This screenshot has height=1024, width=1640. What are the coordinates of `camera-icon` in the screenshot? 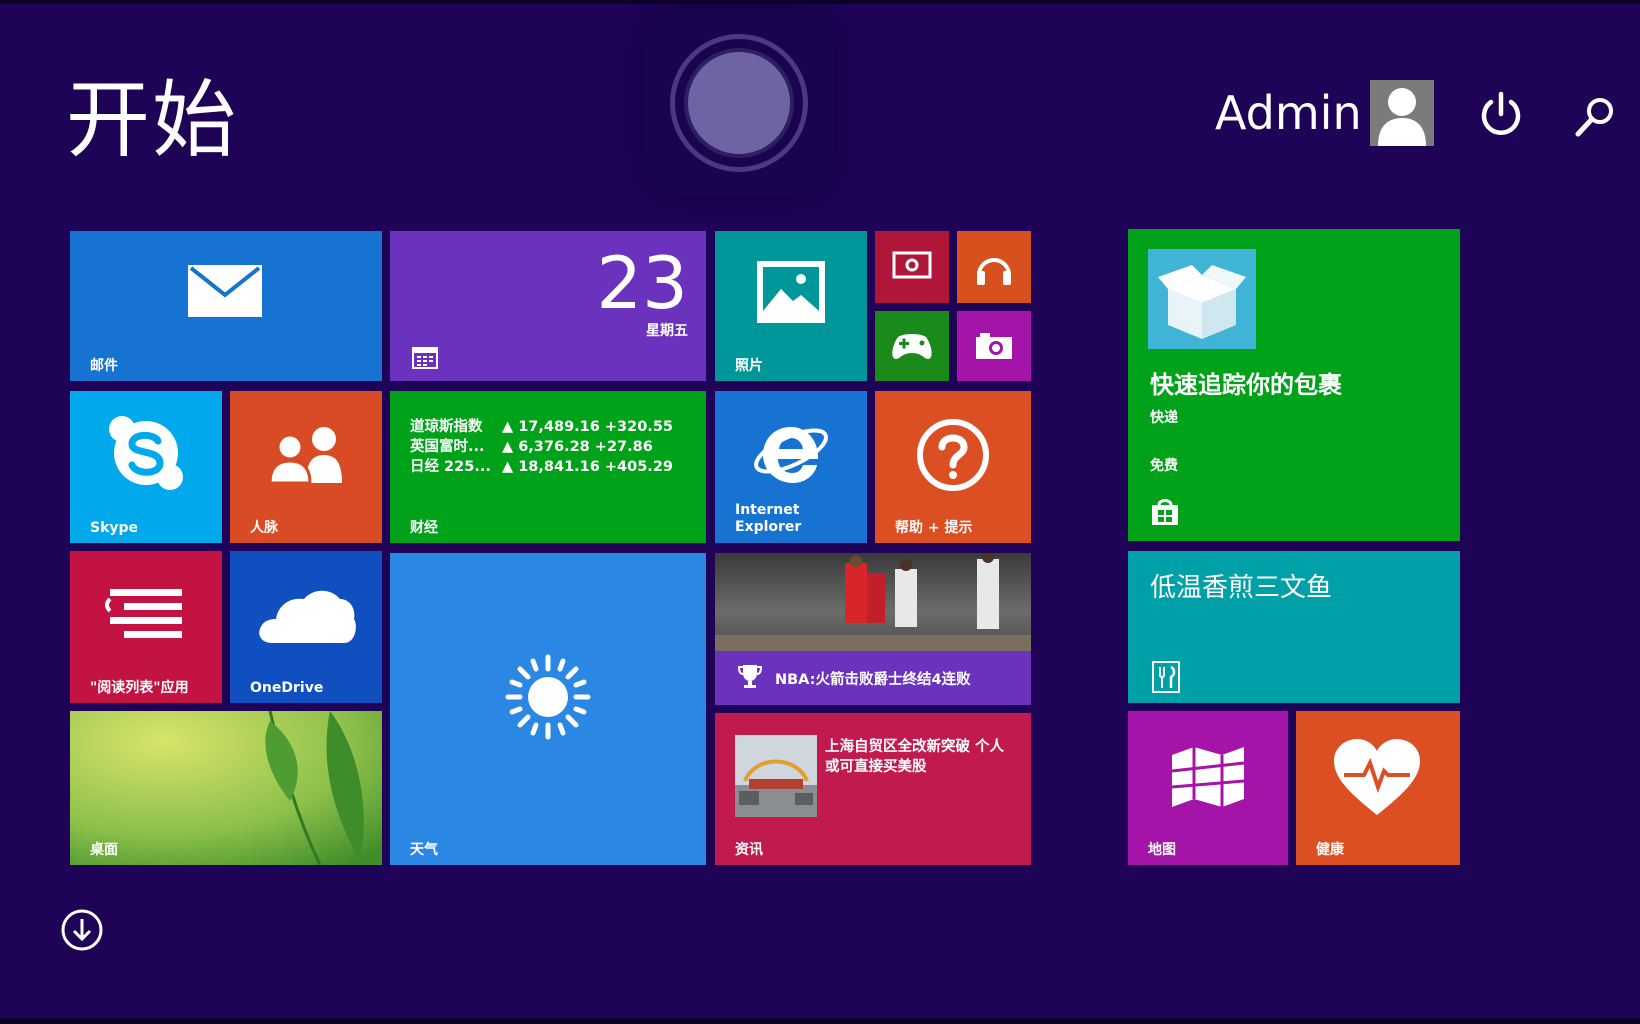 It's located at (994, 346).